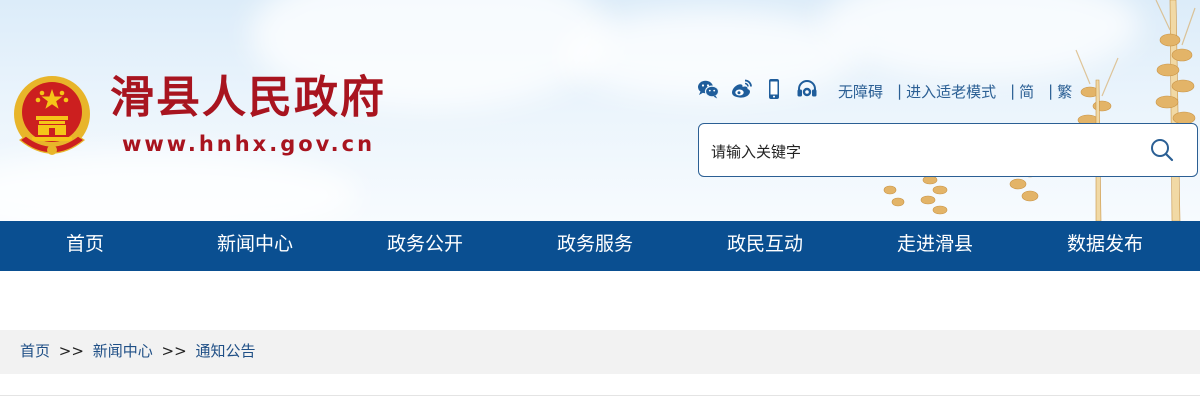  What do you see at coordinates (255, 246) in the screenshot?
I see `nav-item-news-center: 新闻中心` at bounding box center [255, 246].